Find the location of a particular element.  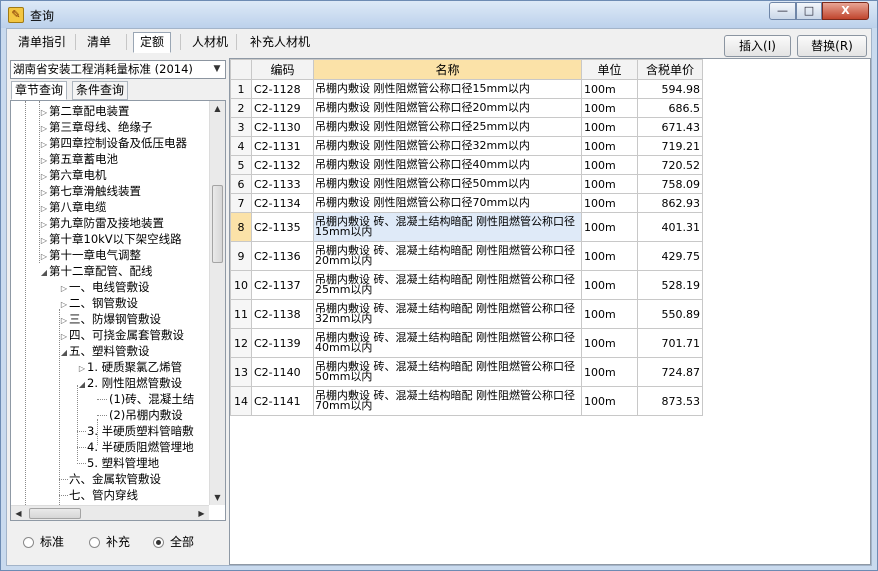

tree-node: ▷ 第十一章电气调整 is located at coordinates (90, 255).